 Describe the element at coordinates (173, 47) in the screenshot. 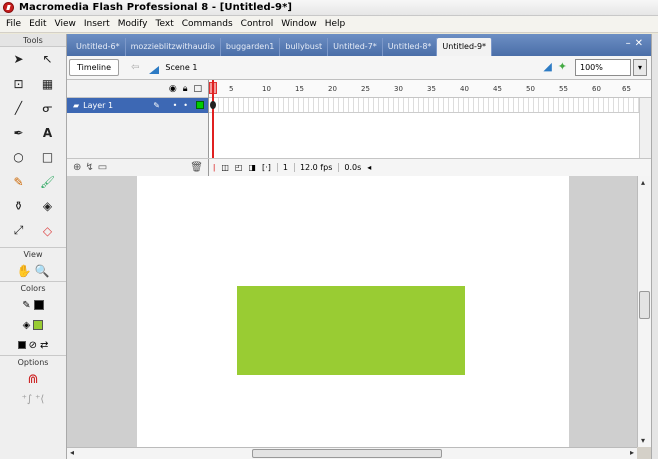

I see `doc-tab: mozzieblitzwithaudio` at that location.